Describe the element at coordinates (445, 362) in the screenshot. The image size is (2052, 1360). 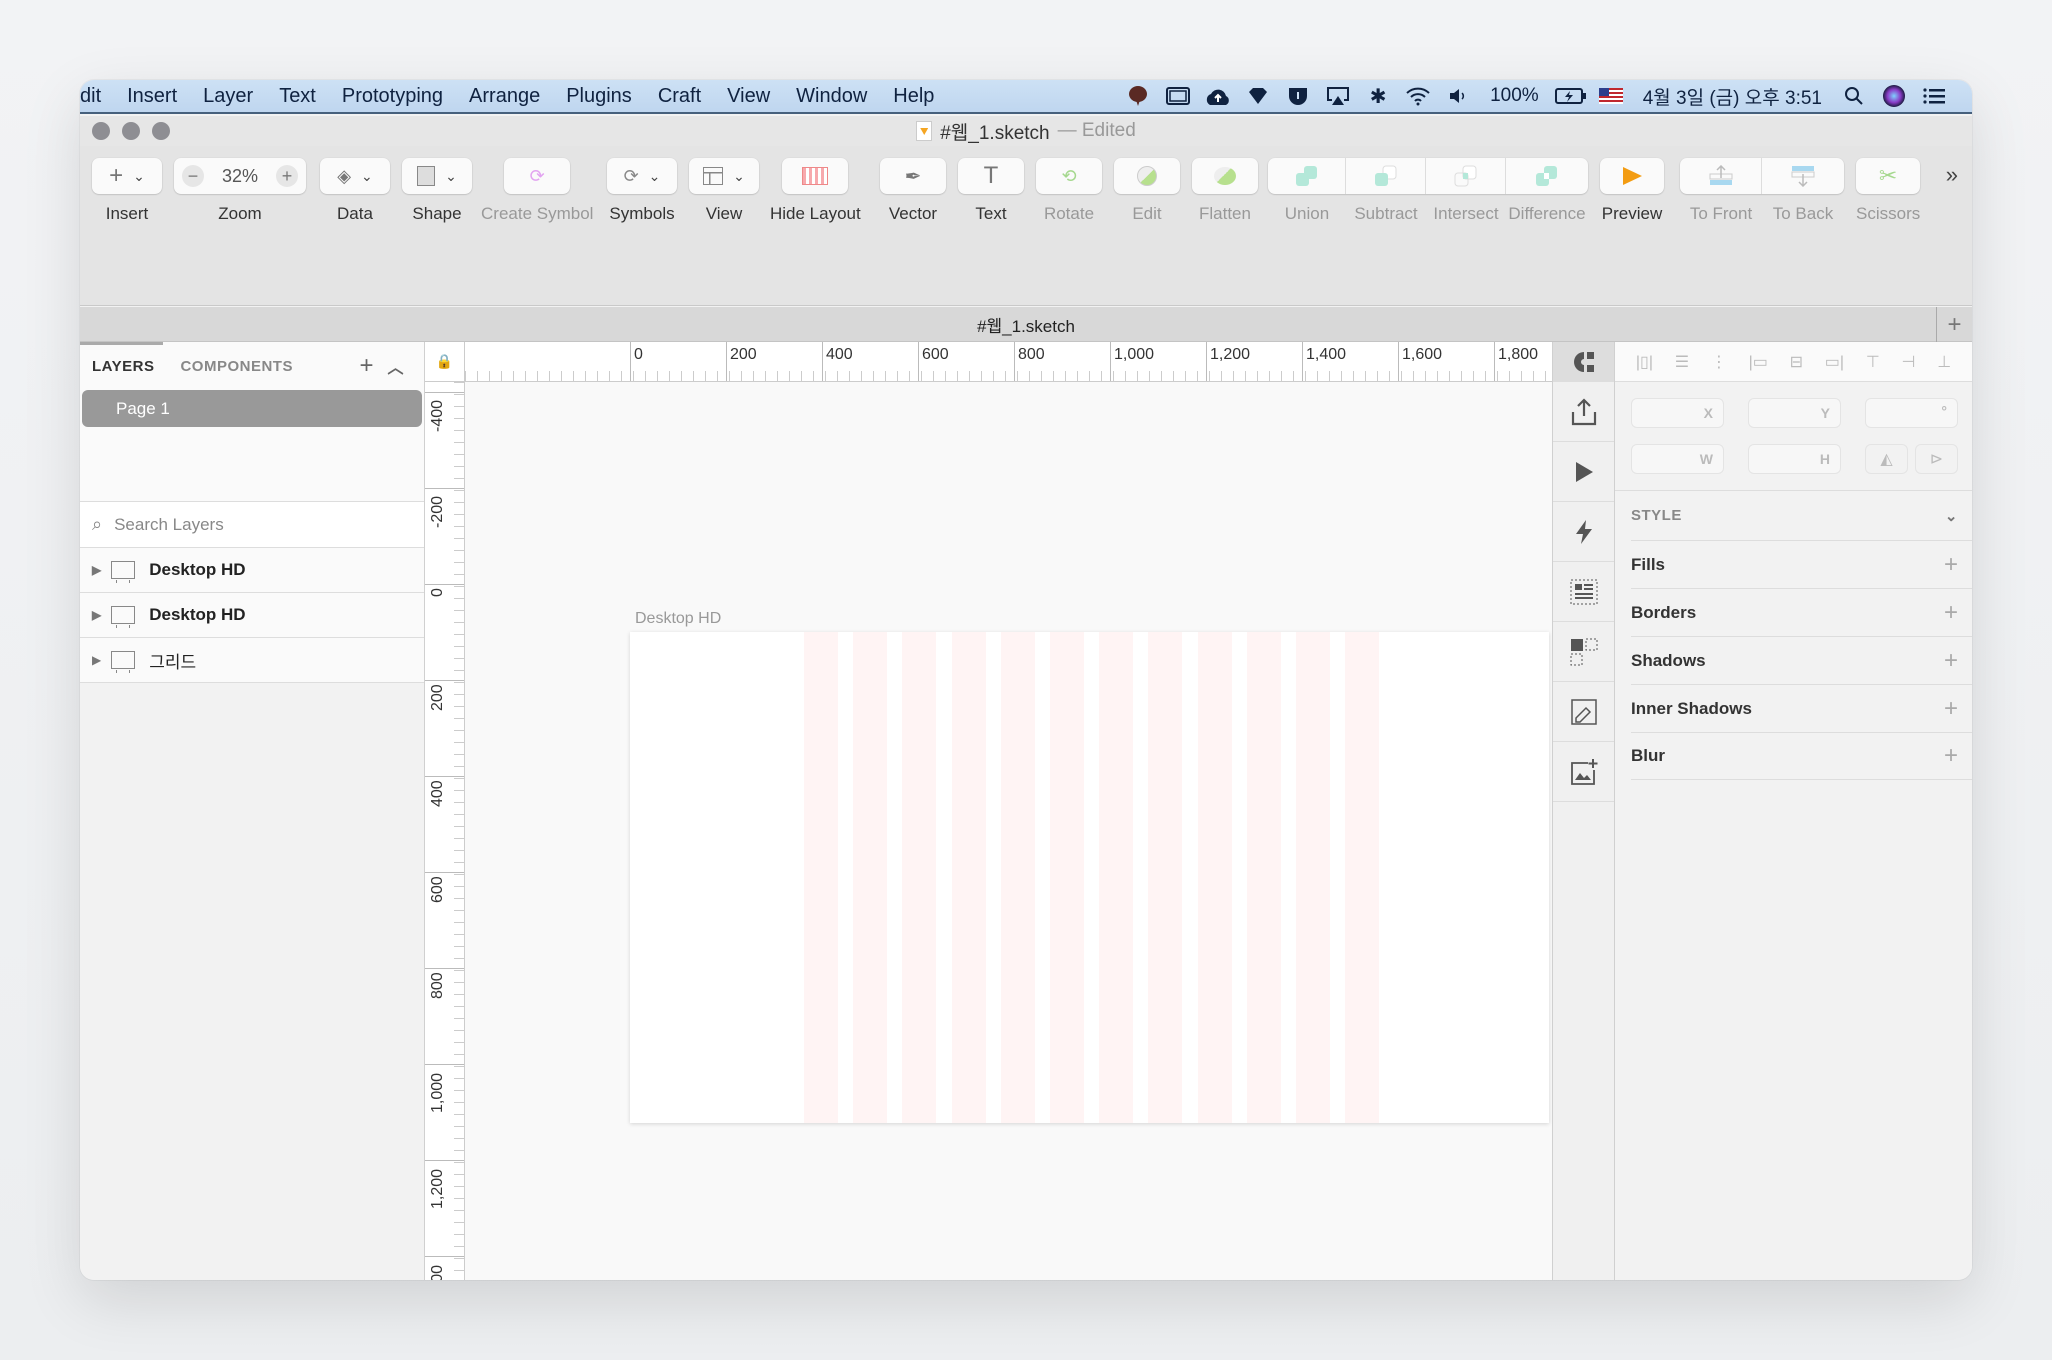
I see `ruler-lock-icon: 🔒` at that location.